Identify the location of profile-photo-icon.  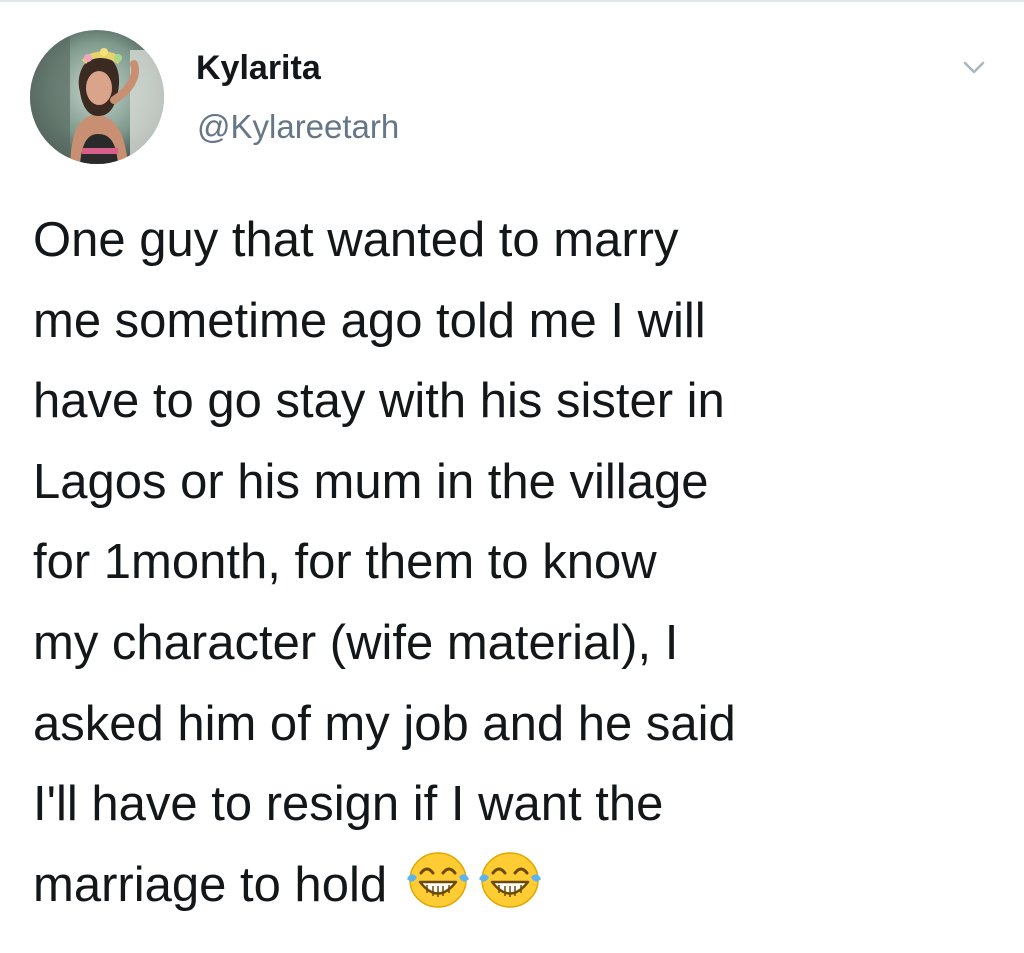
(97, 97).